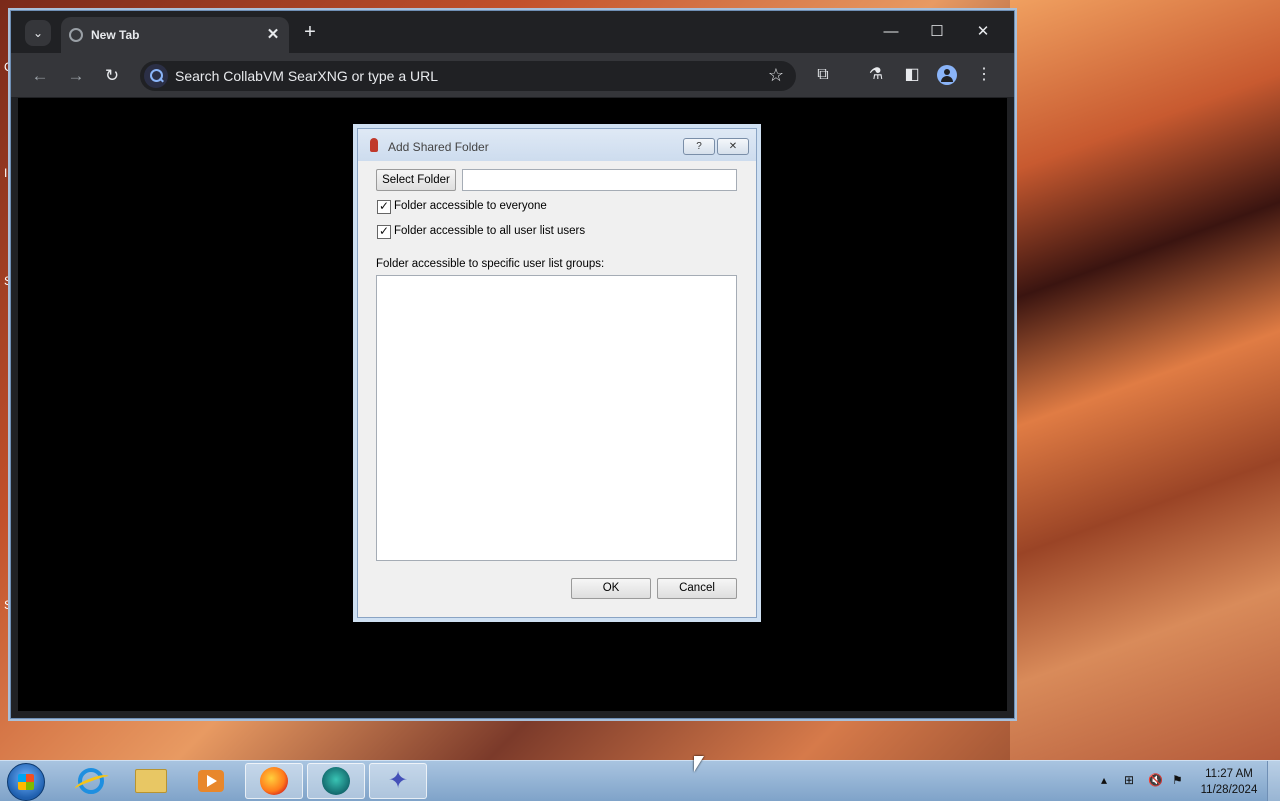 This screenshot has height=801, width=1280. What do you see at coordinates (937, 32) in the screenshot?
I see `maximize-button: ☐` at bounding box center [937, 32].